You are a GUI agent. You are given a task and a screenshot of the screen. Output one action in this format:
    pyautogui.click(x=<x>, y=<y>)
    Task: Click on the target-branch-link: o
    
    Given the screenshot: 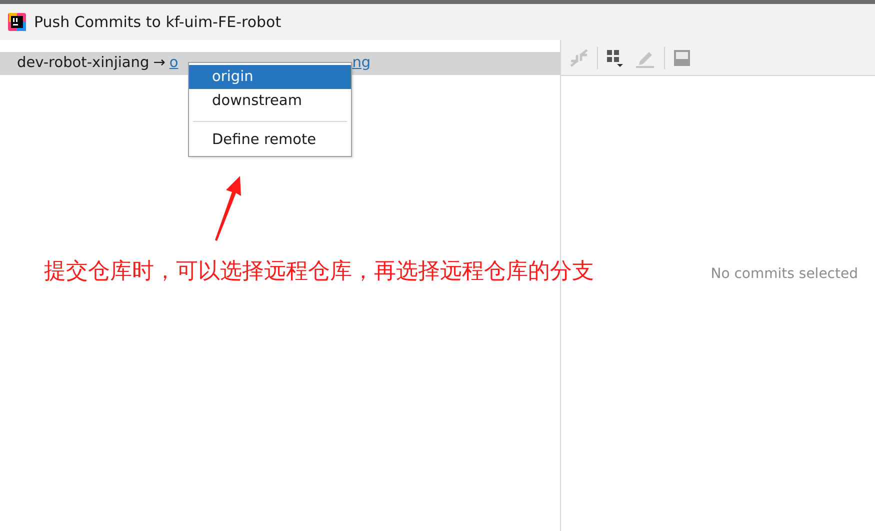 What is the action you would take?
    pyautogui.click(x=173, y=63)
    